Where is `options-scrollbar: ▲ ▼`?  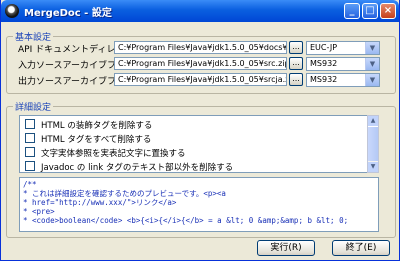 options-scrollbar: ▲ ▼ is located at coordinates (373, 144).